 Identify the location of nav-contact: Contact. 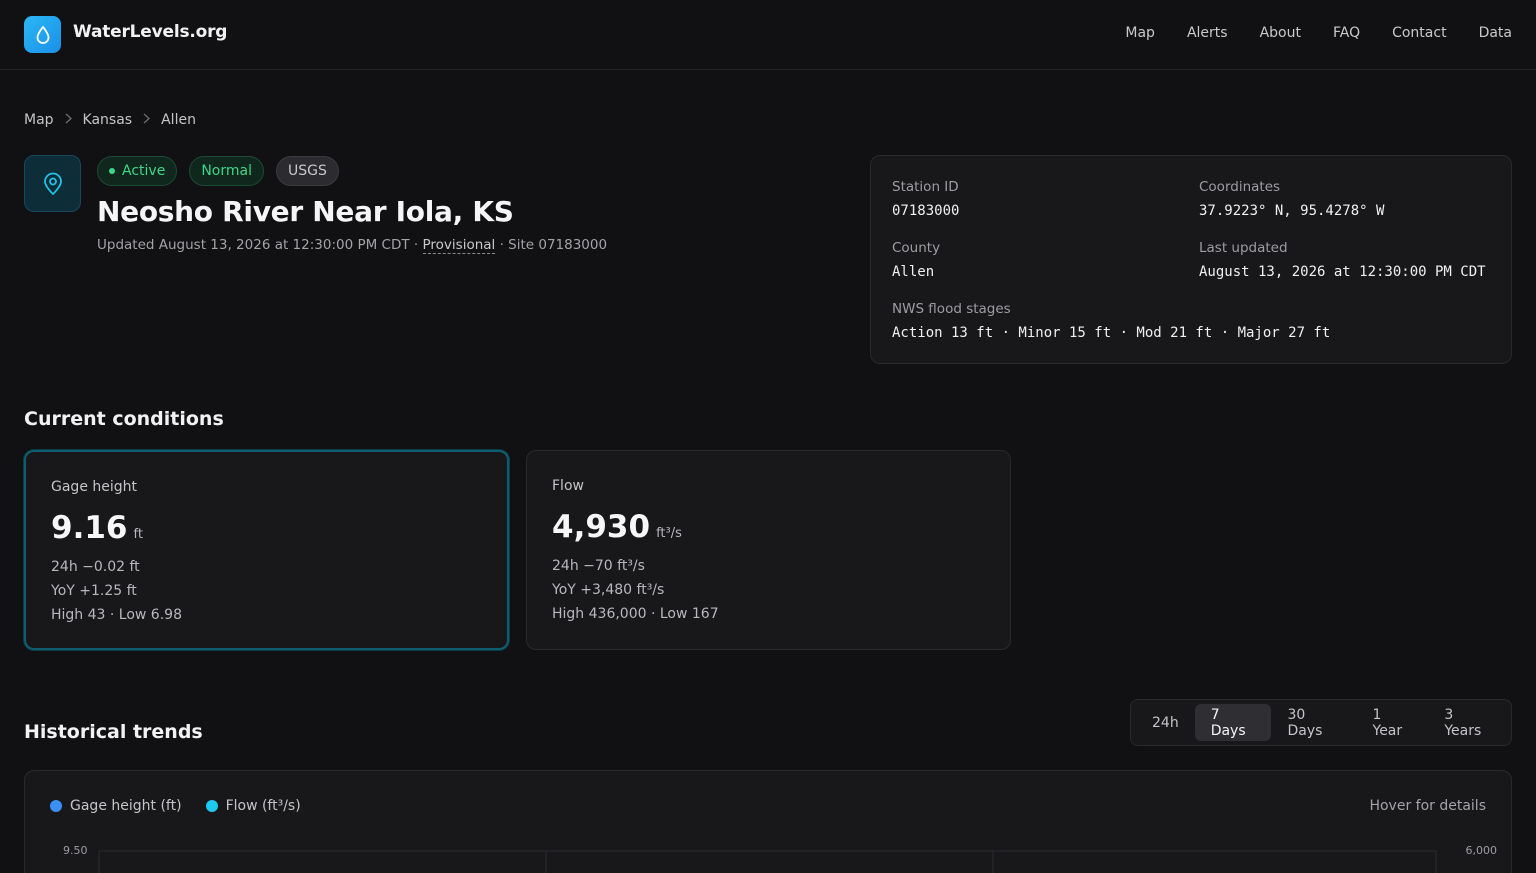
(1419, 33).